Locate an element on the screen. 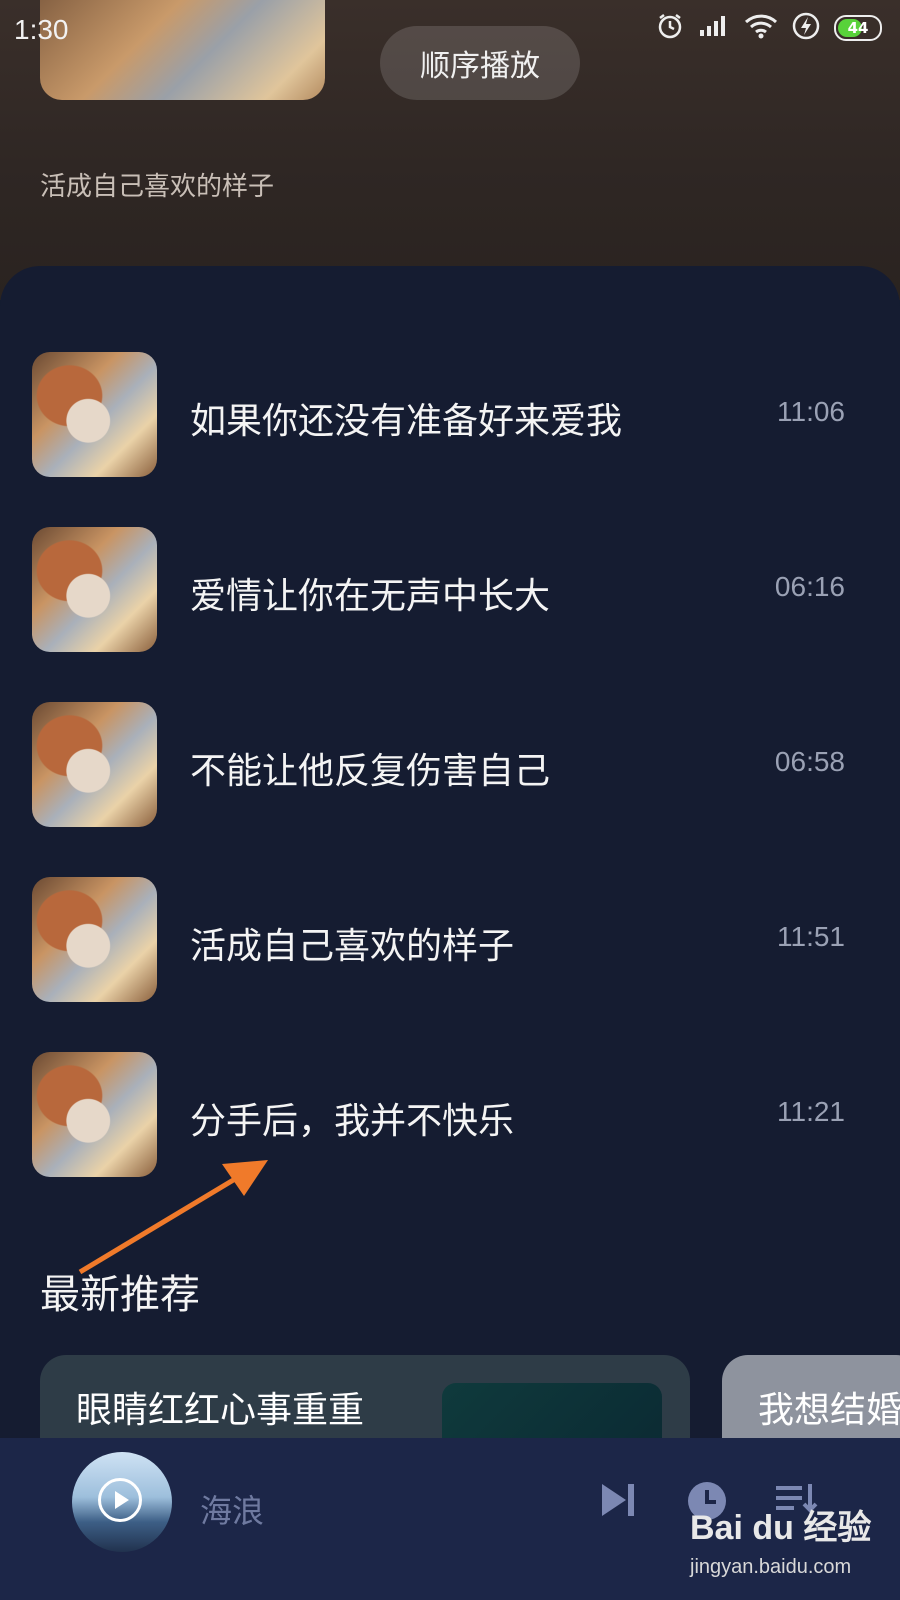 The height and width of the screenshot is (1600, 900). track-duration: 11:51 is located at coordinates (811, 936).